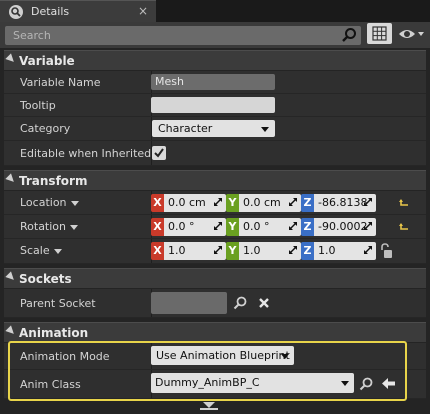  I want to click on property-row-category: Category Character, so click(215, 129).